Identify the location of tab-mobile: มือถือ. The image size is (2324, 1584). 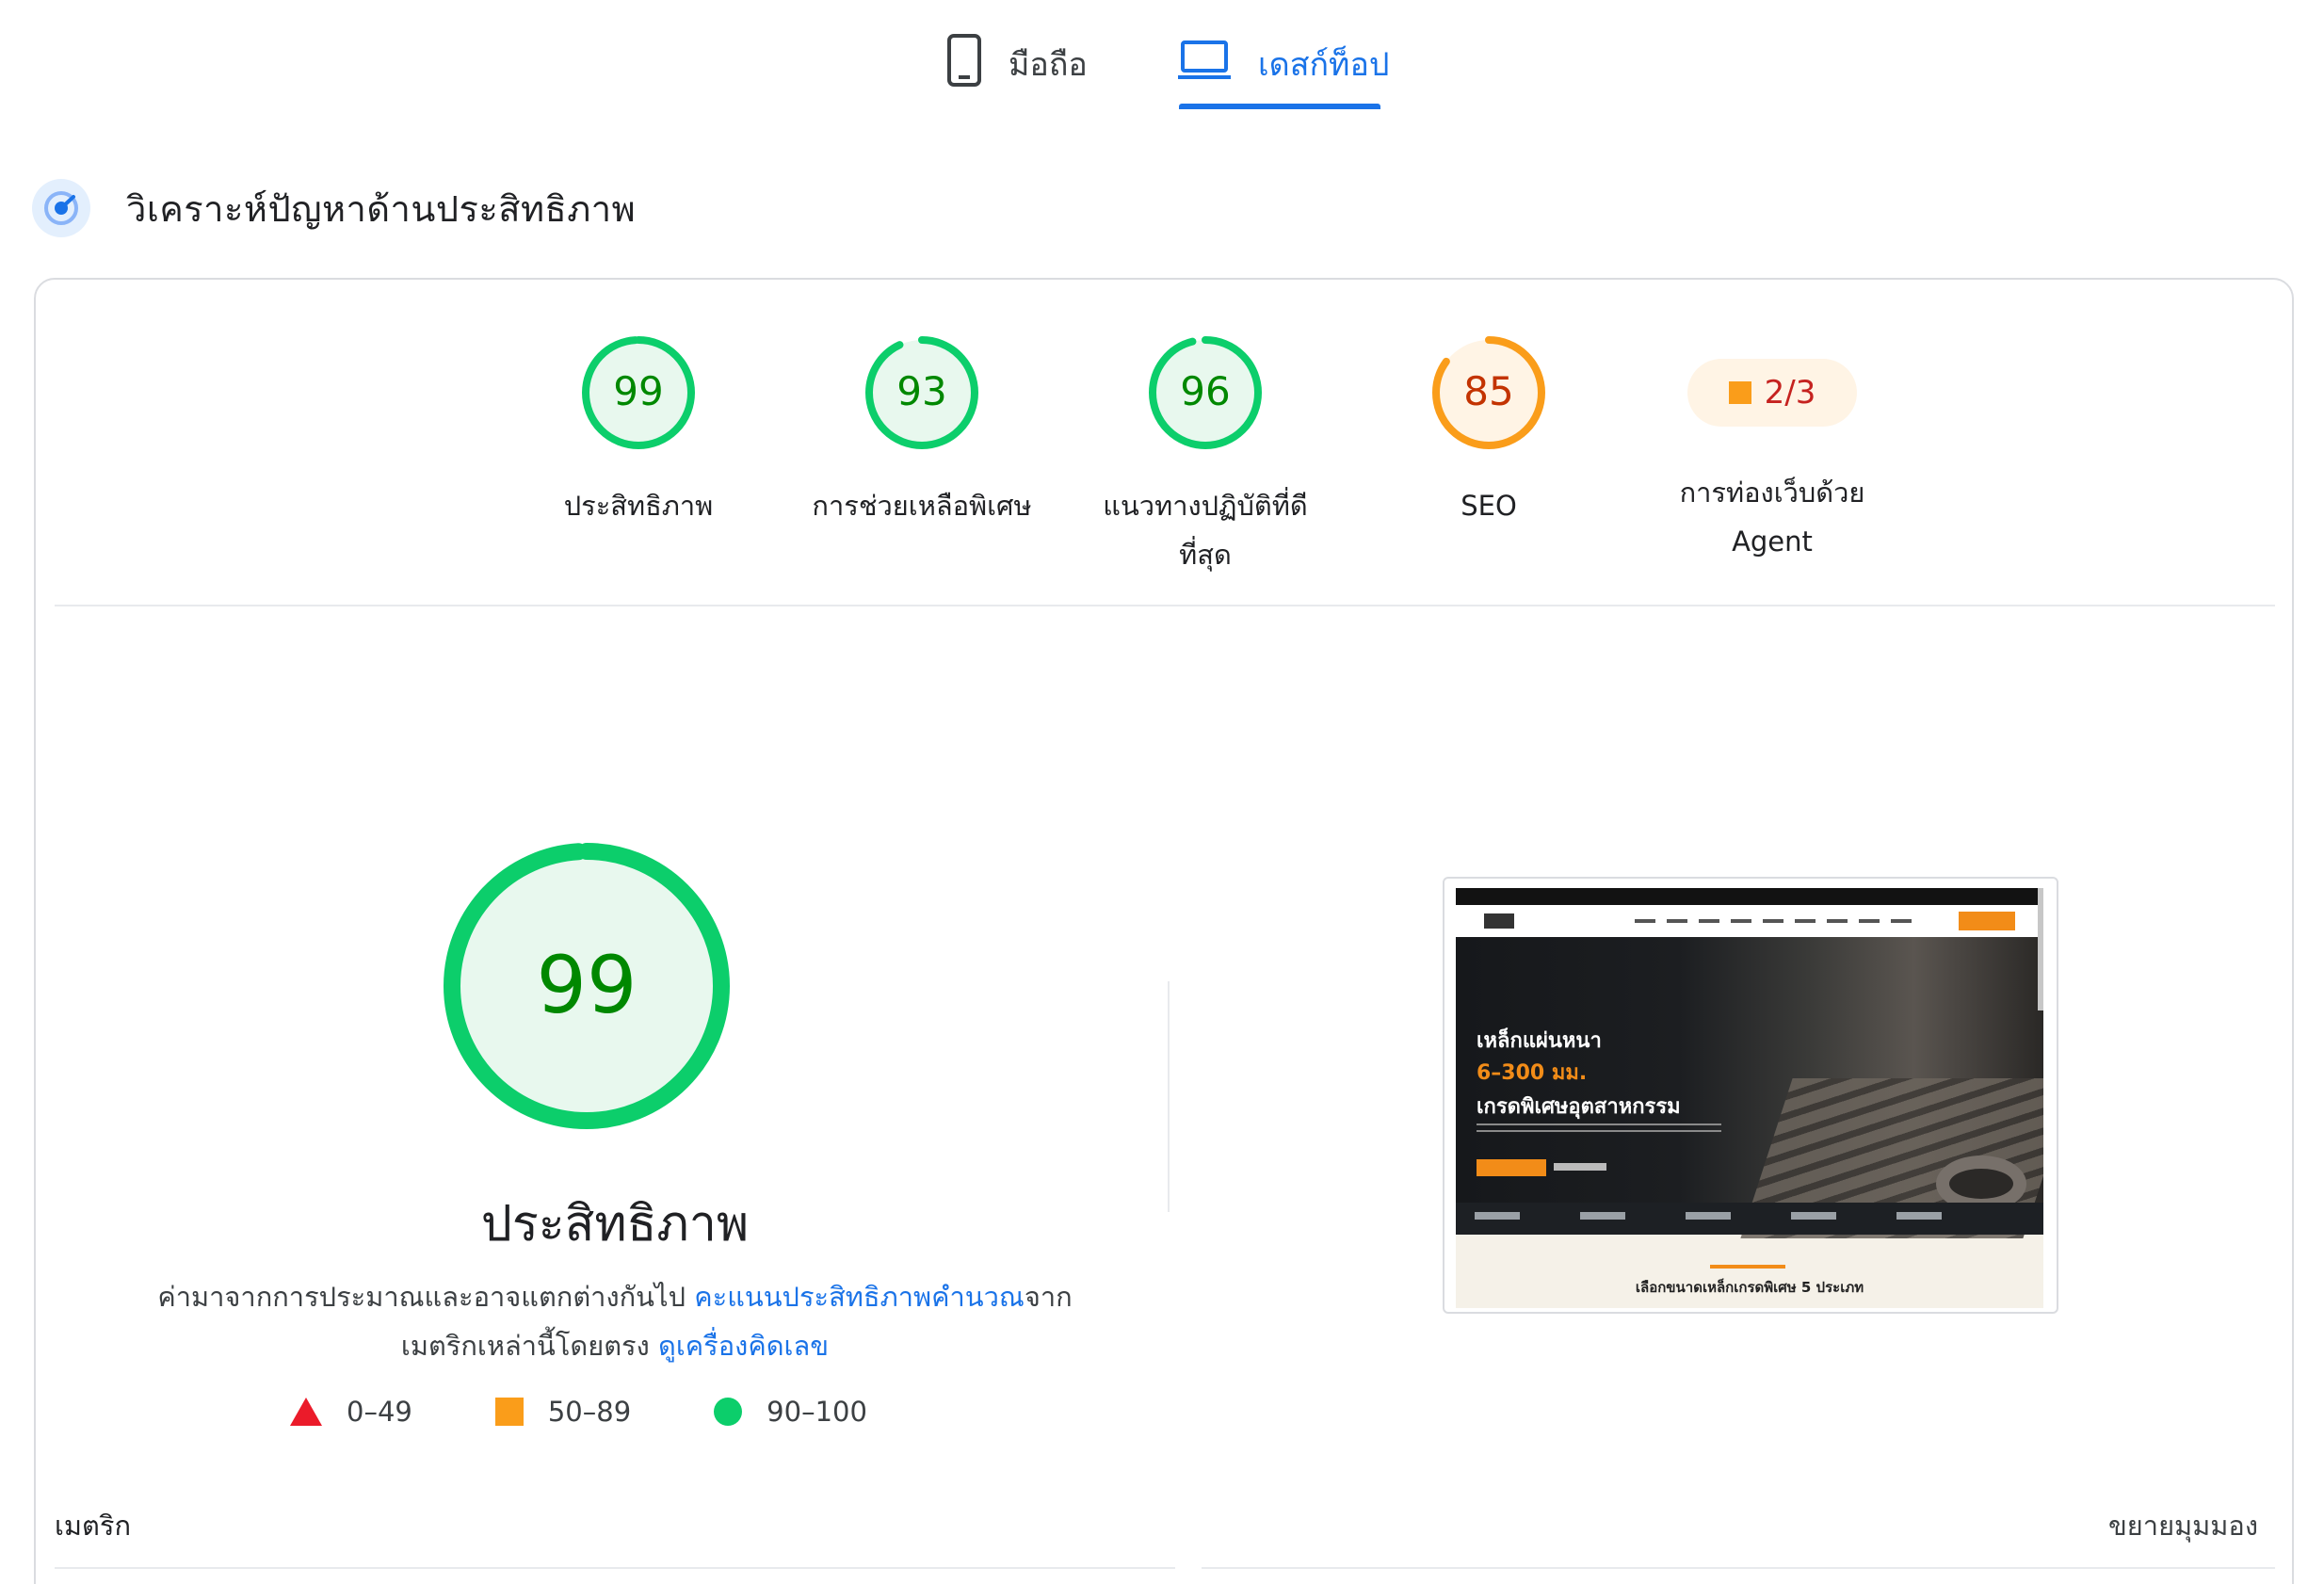
(1017, 64).